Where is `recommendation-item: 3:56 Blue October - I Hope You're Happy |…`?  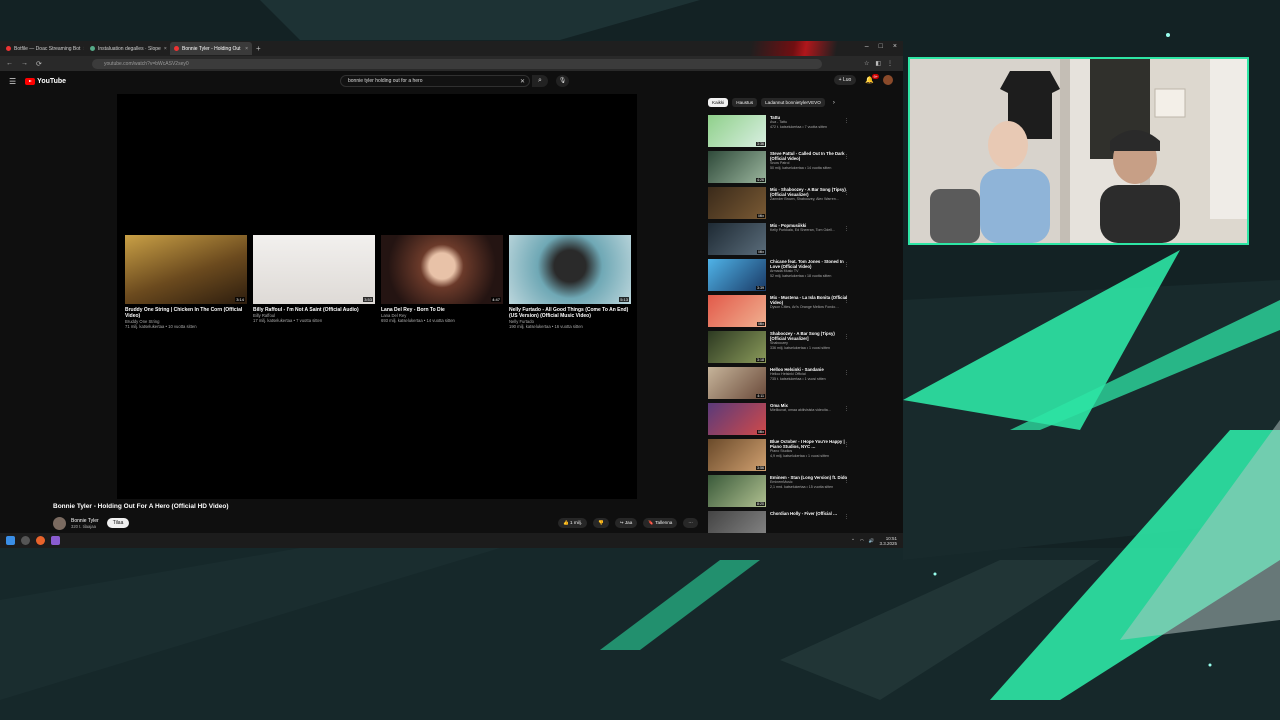 recommendation-item: 3:56 Blue October - I Hope You're Happy |… is located at coordinates (780, 457).